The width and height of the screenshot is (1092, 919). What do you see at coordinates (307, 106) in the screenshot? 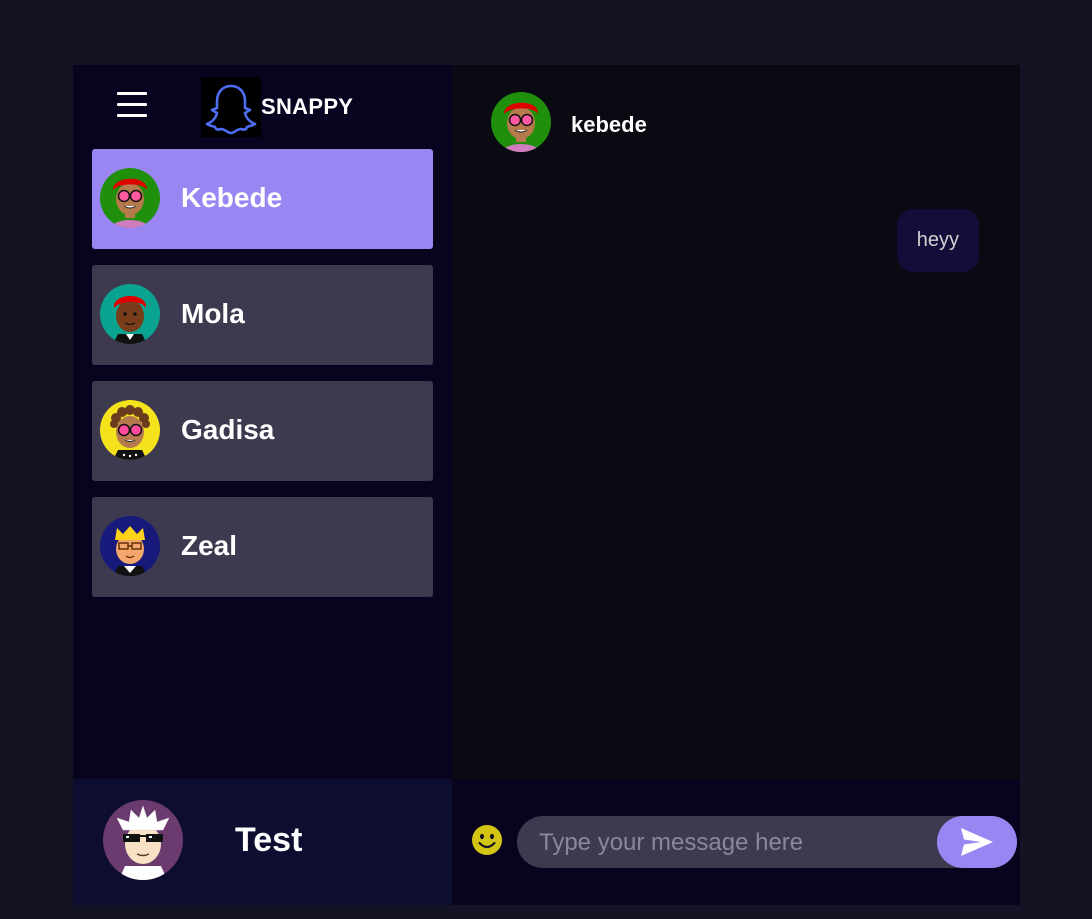
I see `brand-name: SNAPPY` at bounding box center [307, 106].